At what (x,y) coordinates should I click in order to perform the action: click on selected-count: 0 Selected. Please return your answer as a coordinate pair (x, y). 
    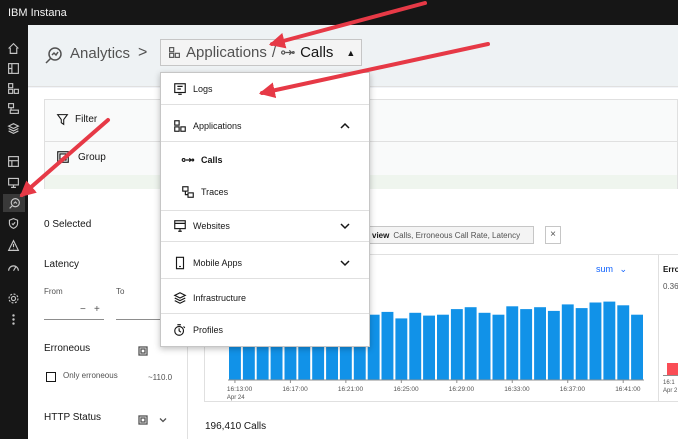
    Looking at the image, I should click on (68, 224).